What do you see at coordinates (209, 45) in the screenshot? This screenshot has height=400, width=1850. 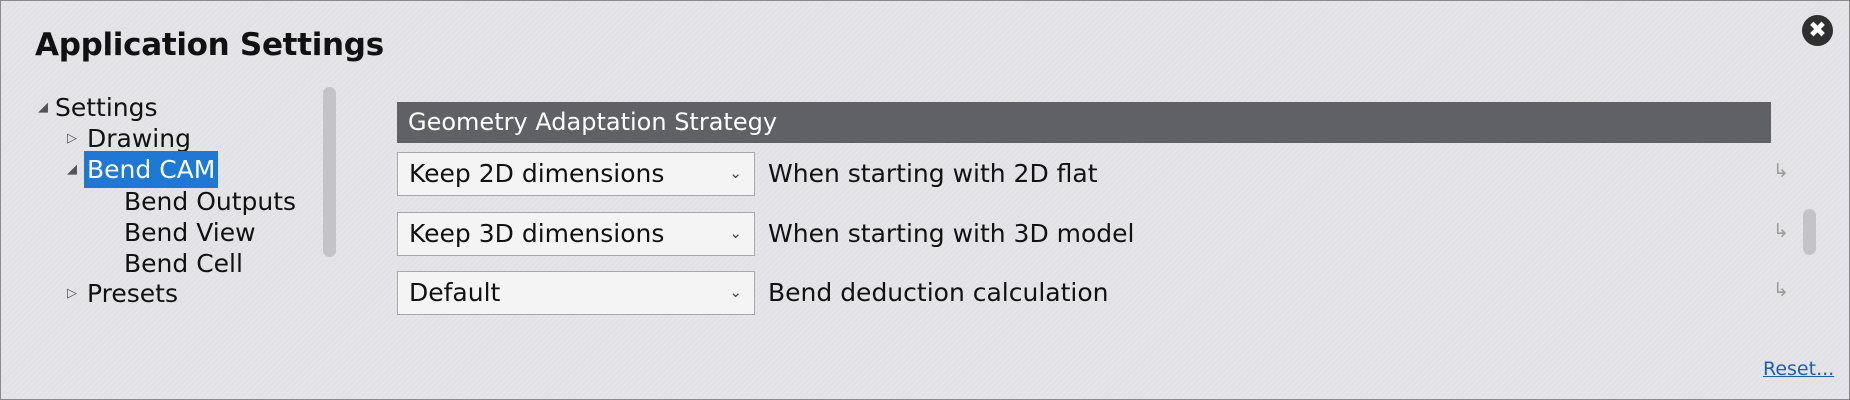 I see `dialog-title: Application Settings` at bounding box center [209, 45].